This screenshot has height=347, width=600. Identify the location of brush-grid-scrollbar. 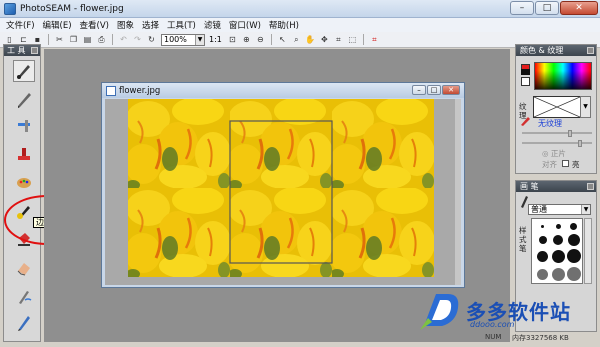
(588, 251).